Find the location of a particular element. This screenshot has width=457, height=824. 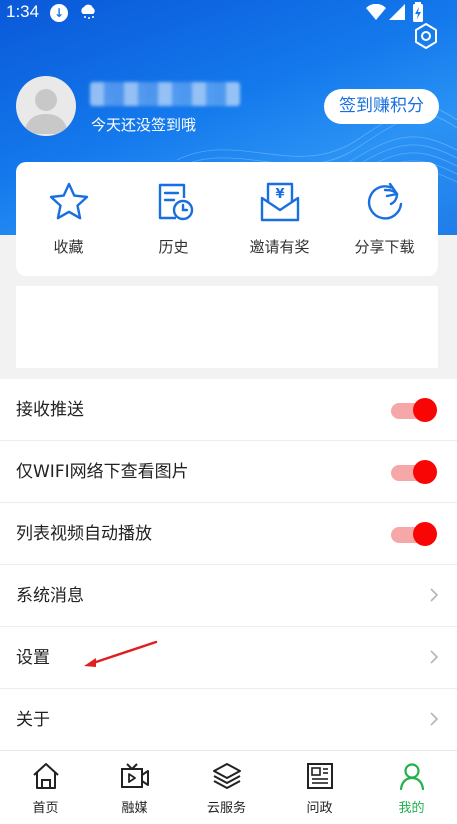

signal-icon is located at coordinates (397, 12).